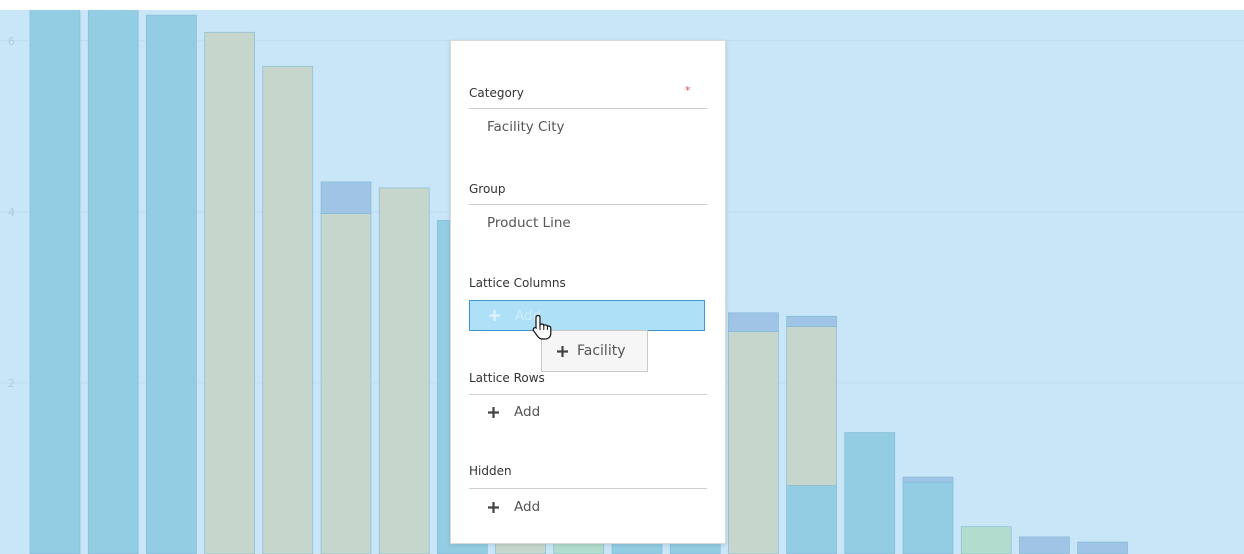 The image size is (1244, 554). Describe the element at coordinates (507, 378) in the screenshot. I see `lattice-rows-title: Lattice Rows` at that location.